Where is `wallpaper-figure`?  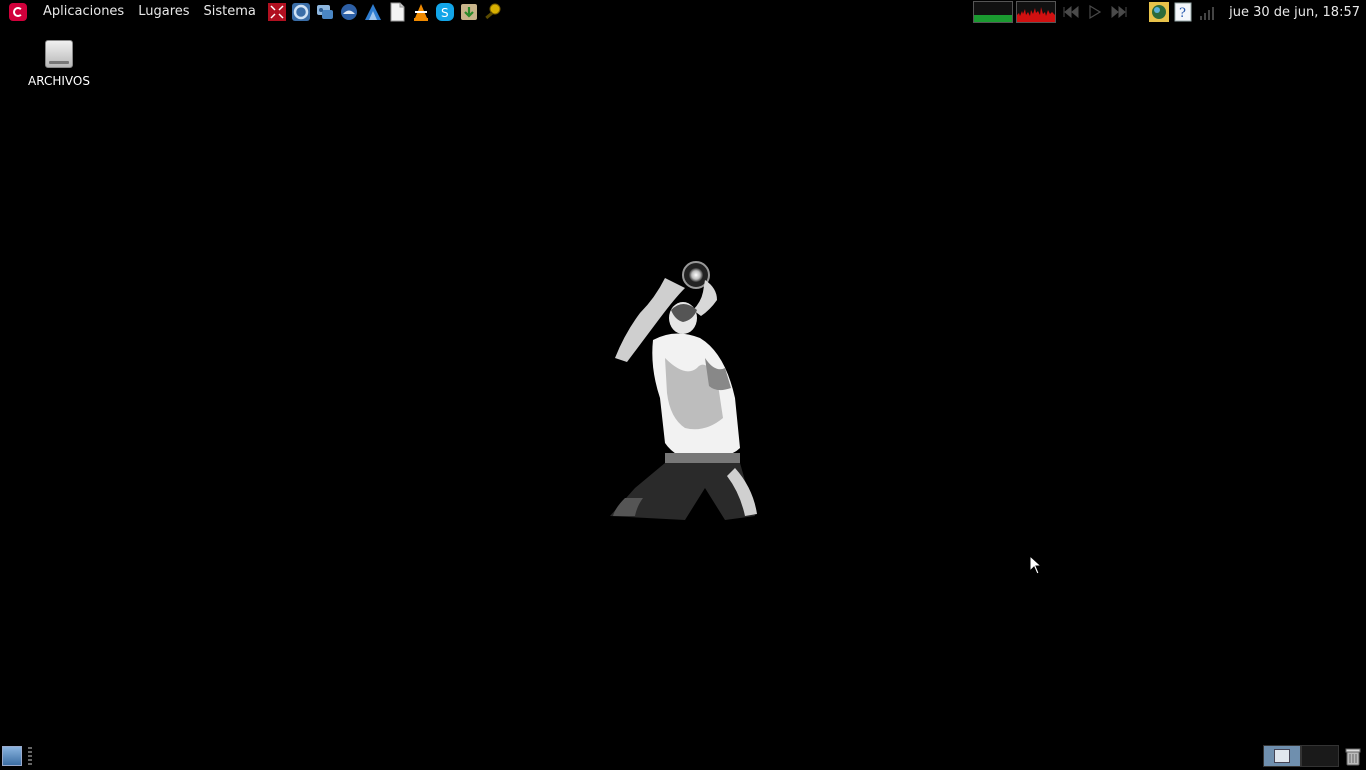 wallpaper-figure is located at coordinates (685, 389).